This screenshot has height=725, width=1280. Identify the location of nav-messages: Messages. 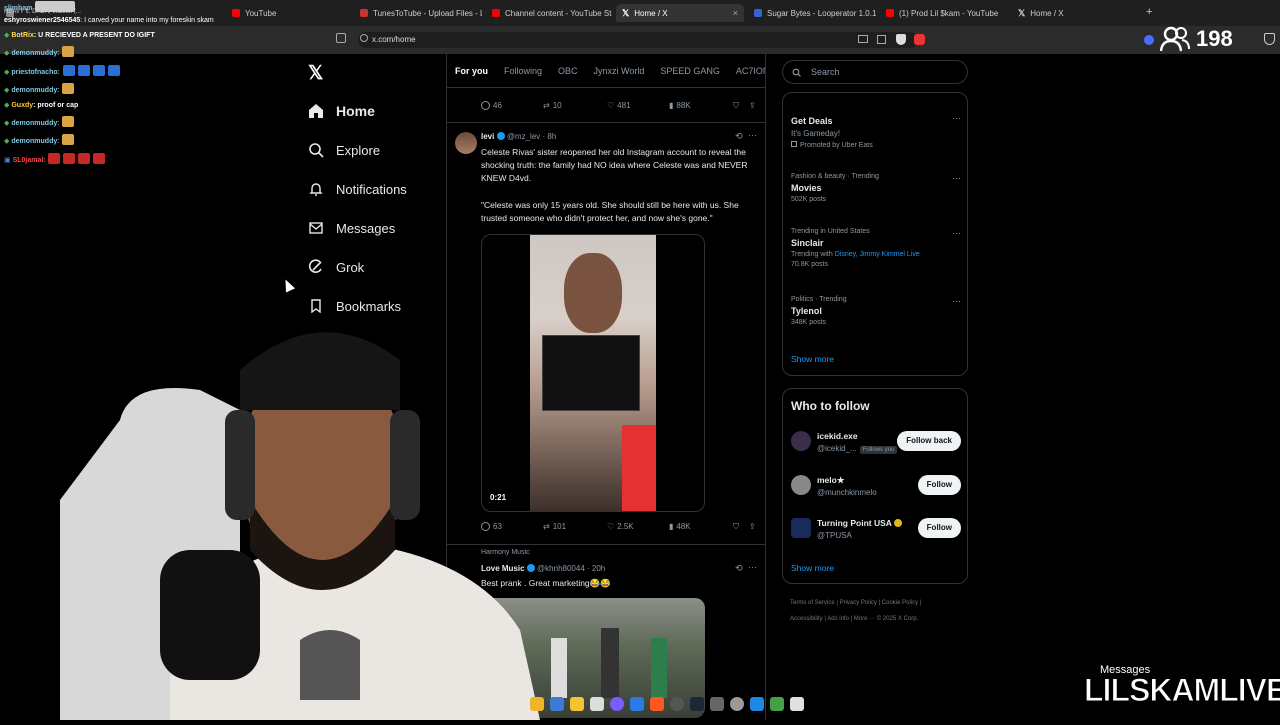
(351, 228).